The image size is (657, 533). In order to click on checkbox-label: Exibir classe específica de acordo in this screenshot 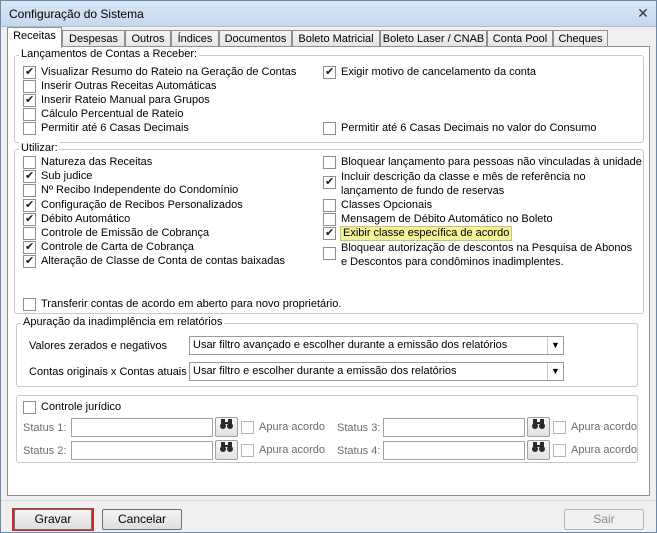, I will do `click(426, 233)`.